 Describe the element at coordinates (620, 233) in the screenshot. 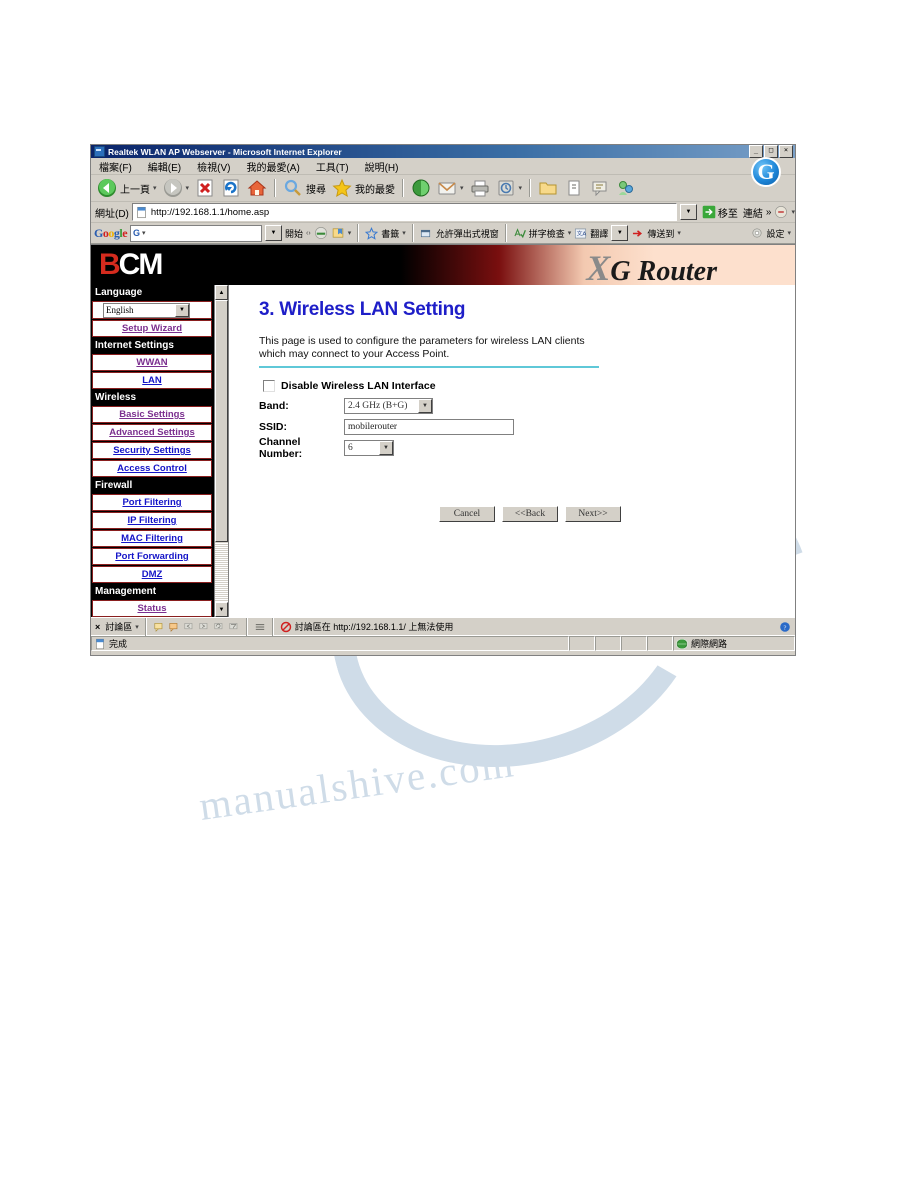

I see `google-translate-dropdown-icon: ▼` at that location.